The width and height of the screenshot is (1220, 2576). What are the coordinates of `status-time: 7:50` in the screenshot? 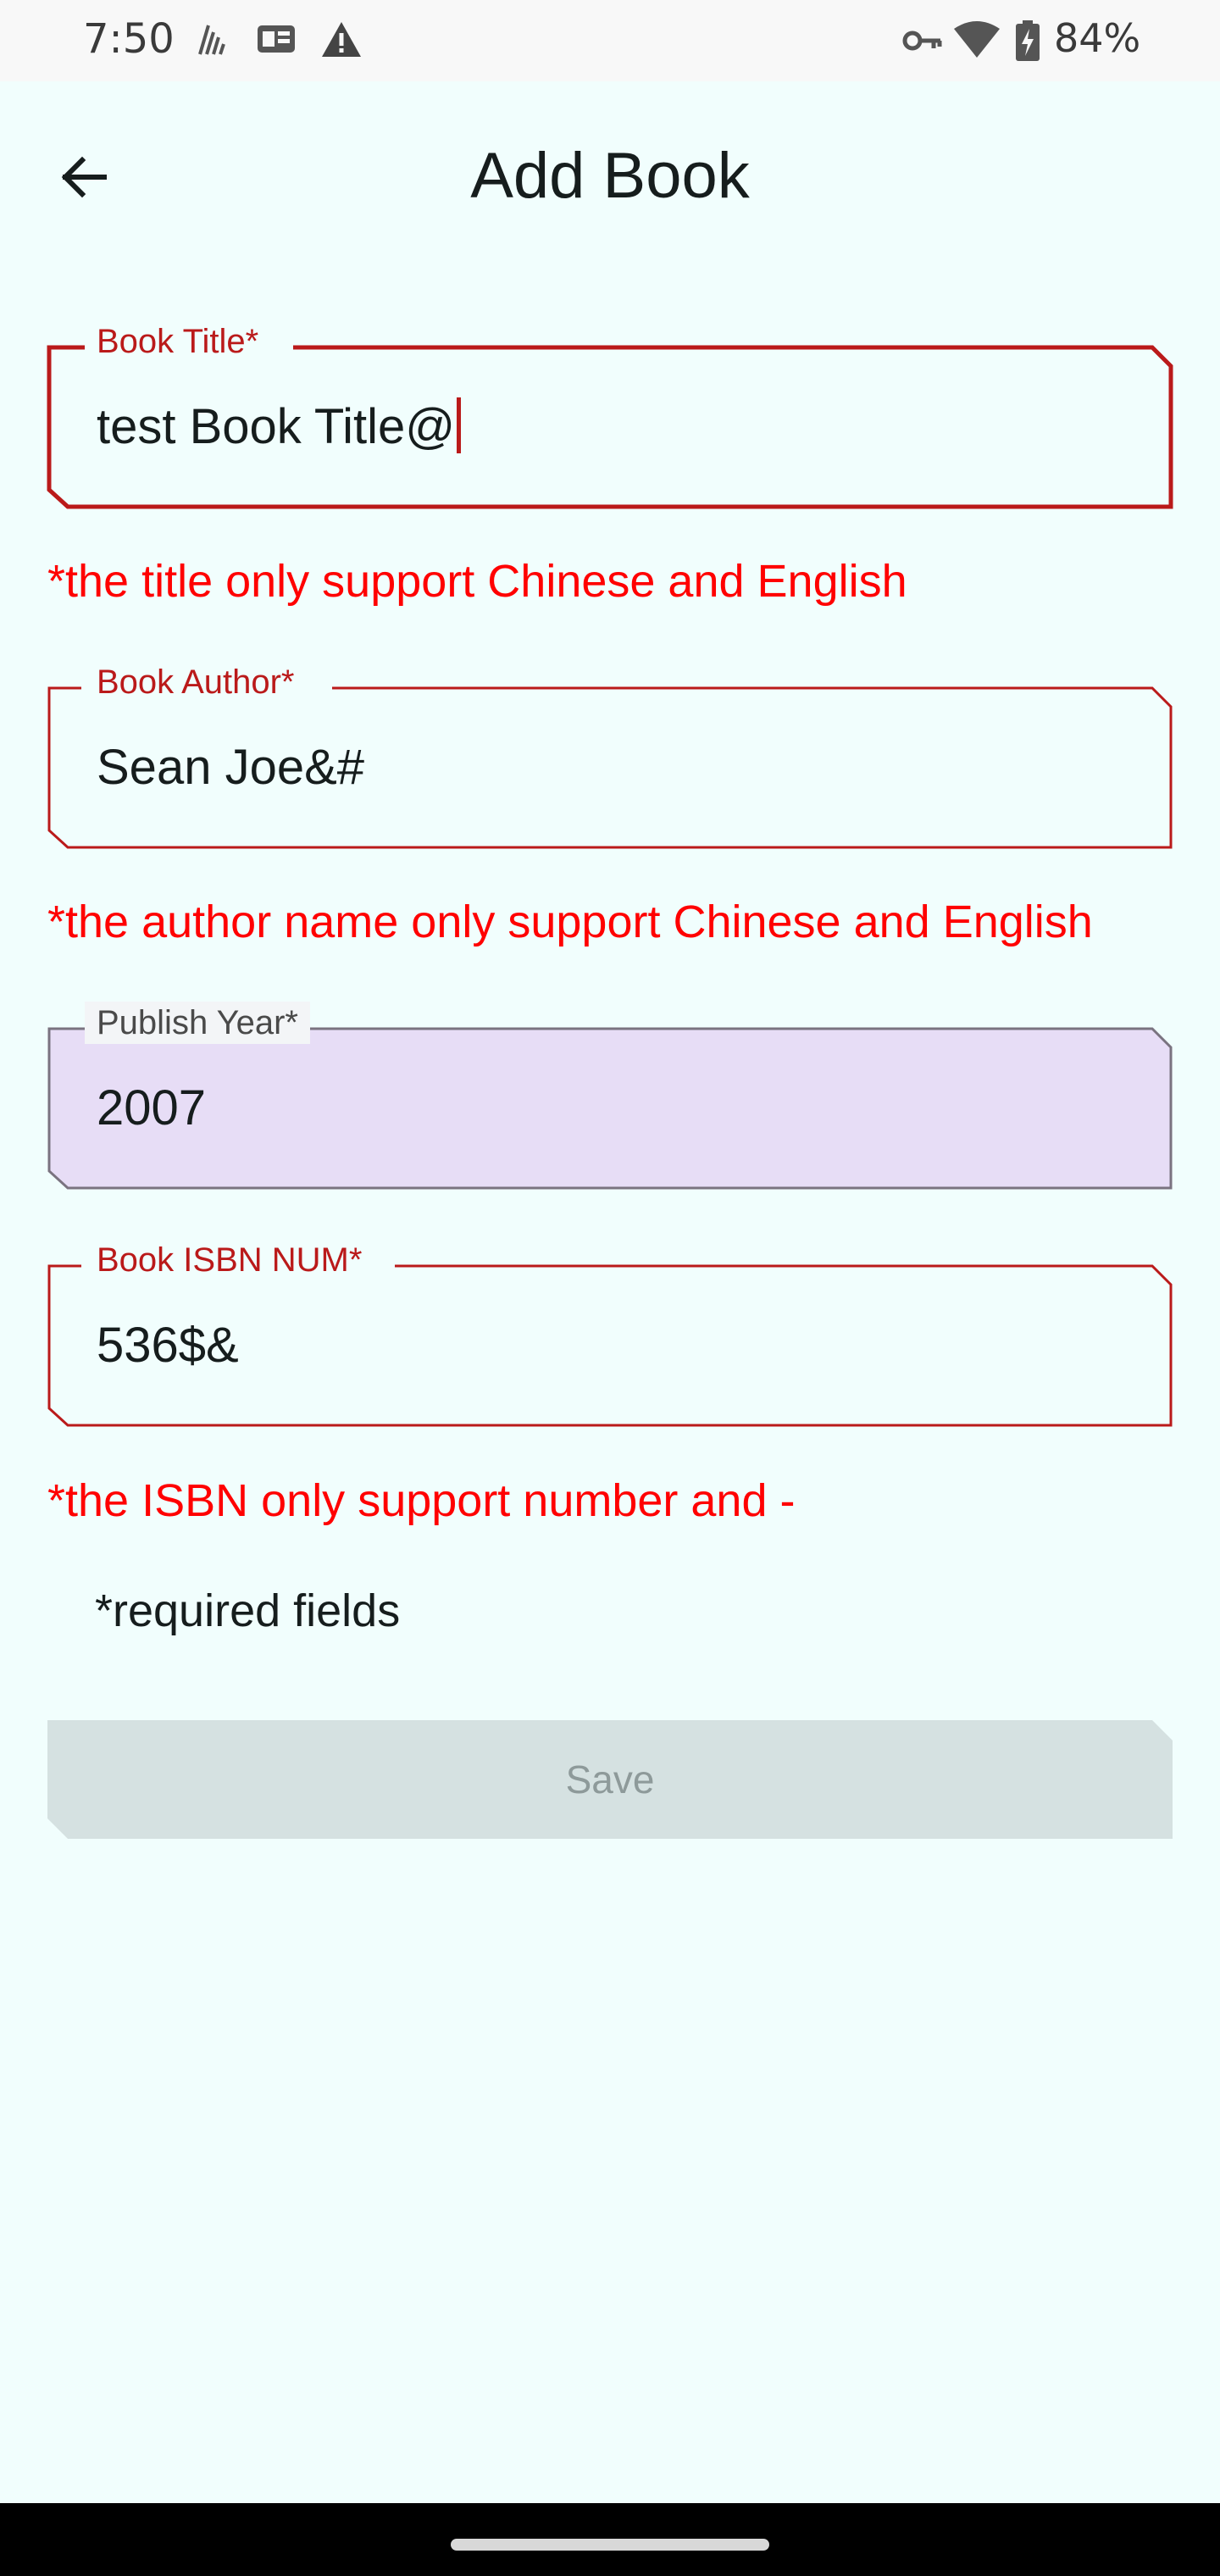 It's located at (129, 39).